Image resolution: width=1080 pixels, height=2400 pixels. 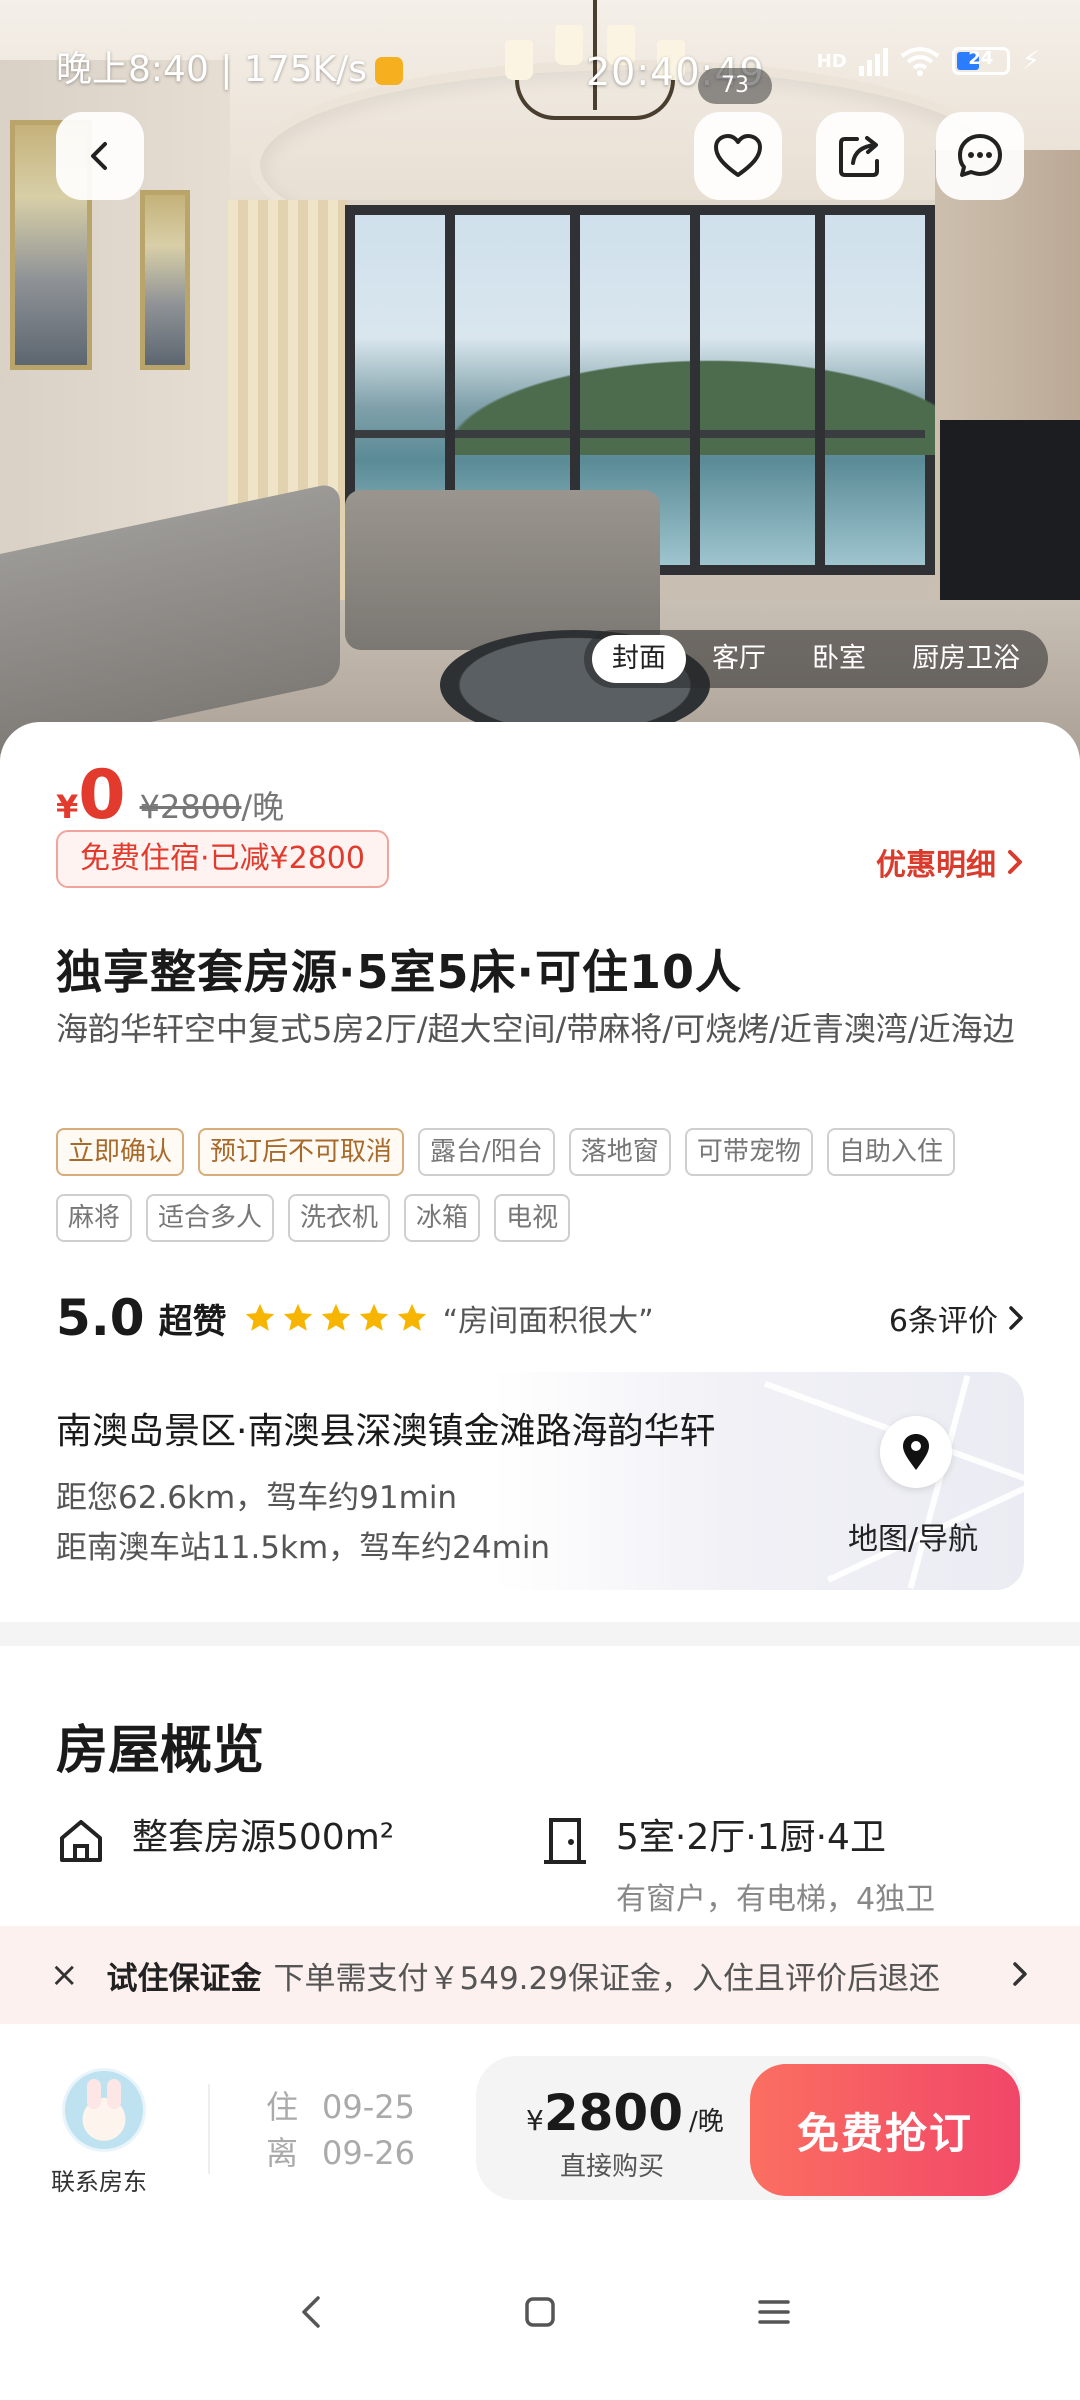 I want to click on tag: 自助入住, so click(x=890, y=1152).